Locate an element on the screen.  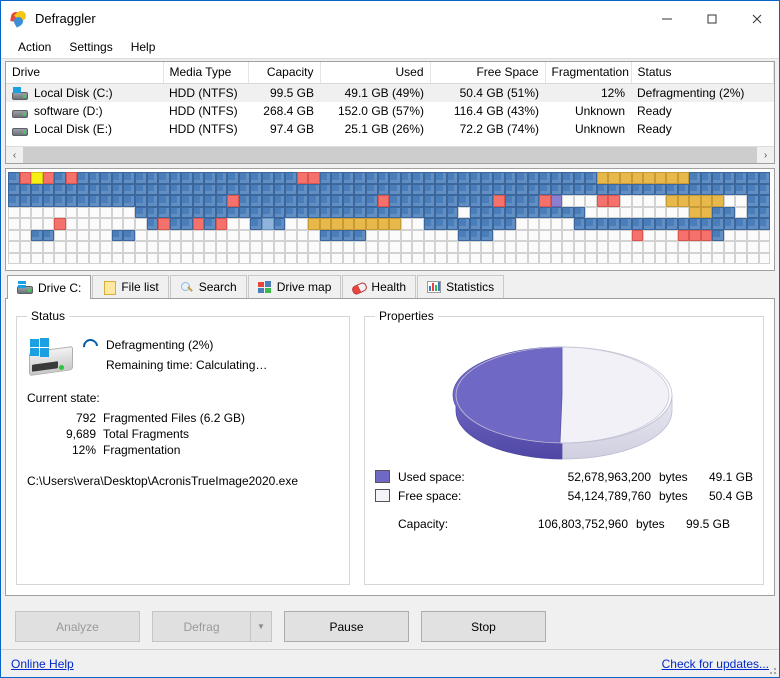
tab-drive-c: Drive C: is located at coordinates (49, 287).